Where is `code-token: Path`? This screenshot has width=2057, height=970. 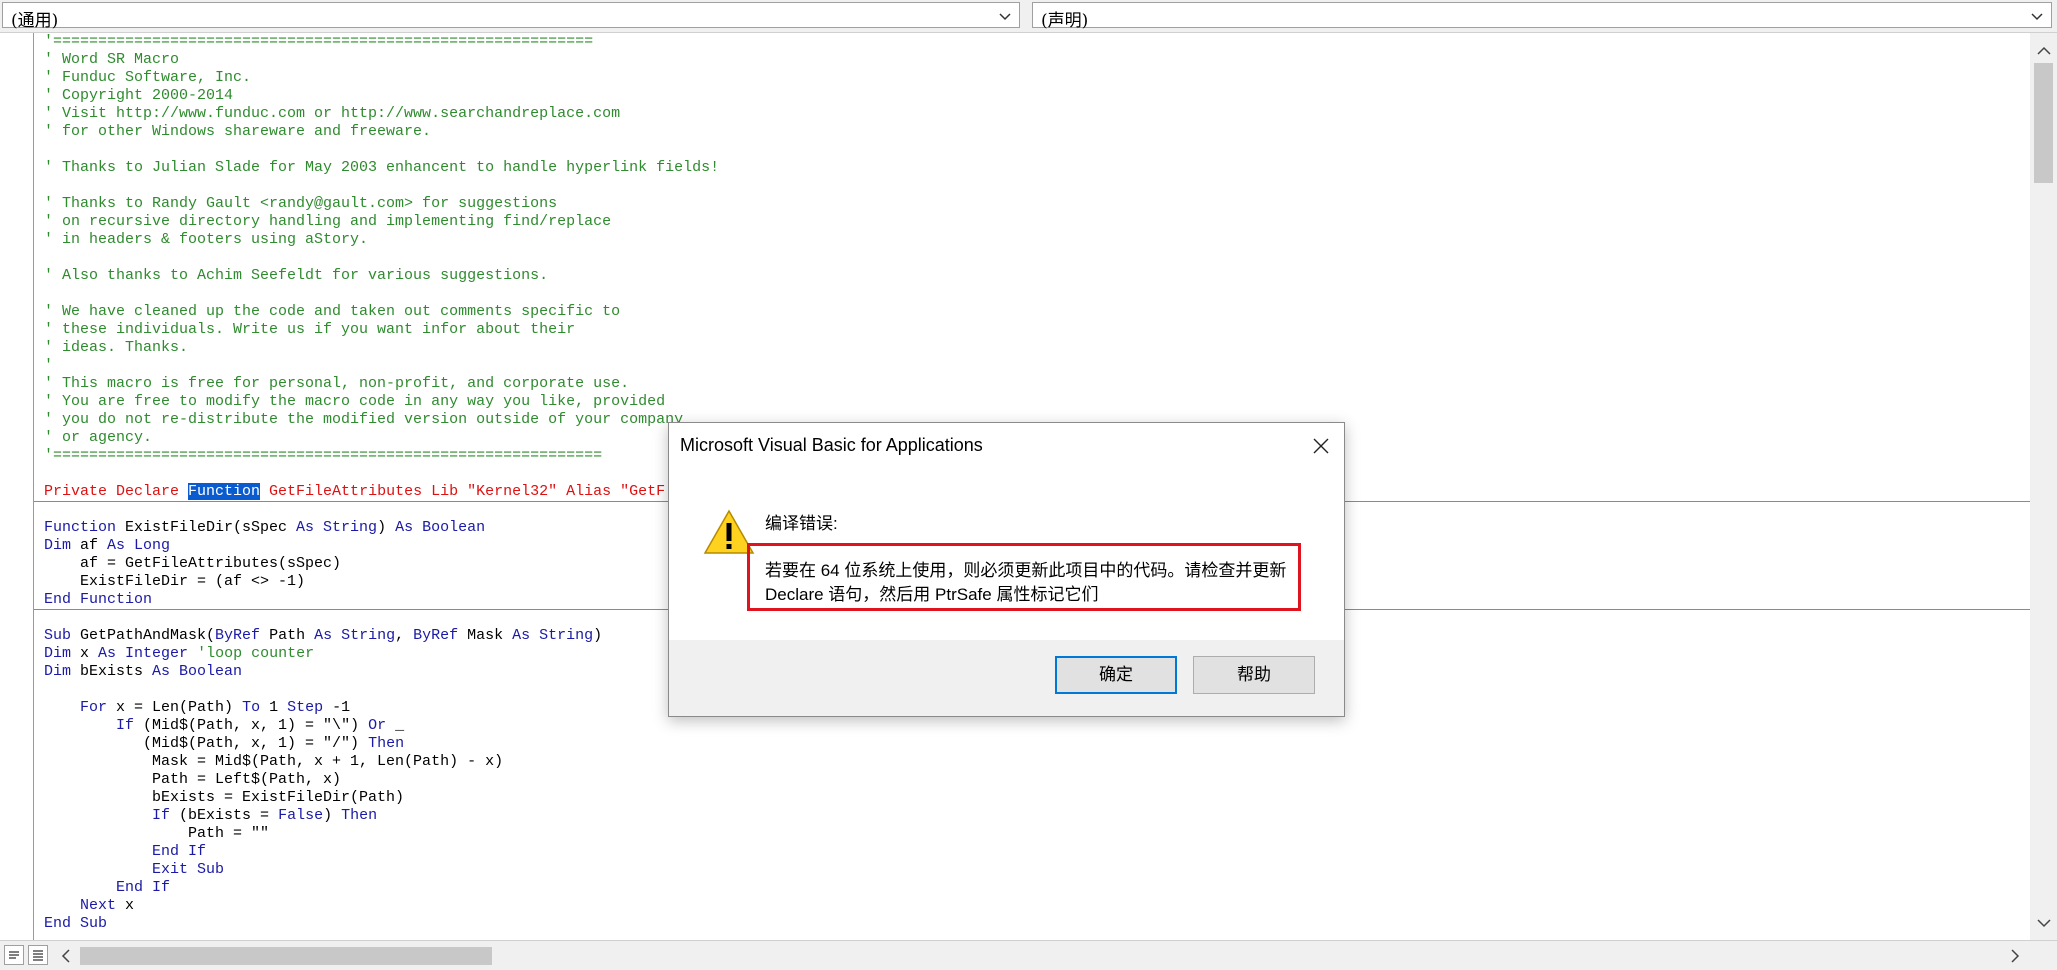
code-token: Path is located at coordinates (292, 635).